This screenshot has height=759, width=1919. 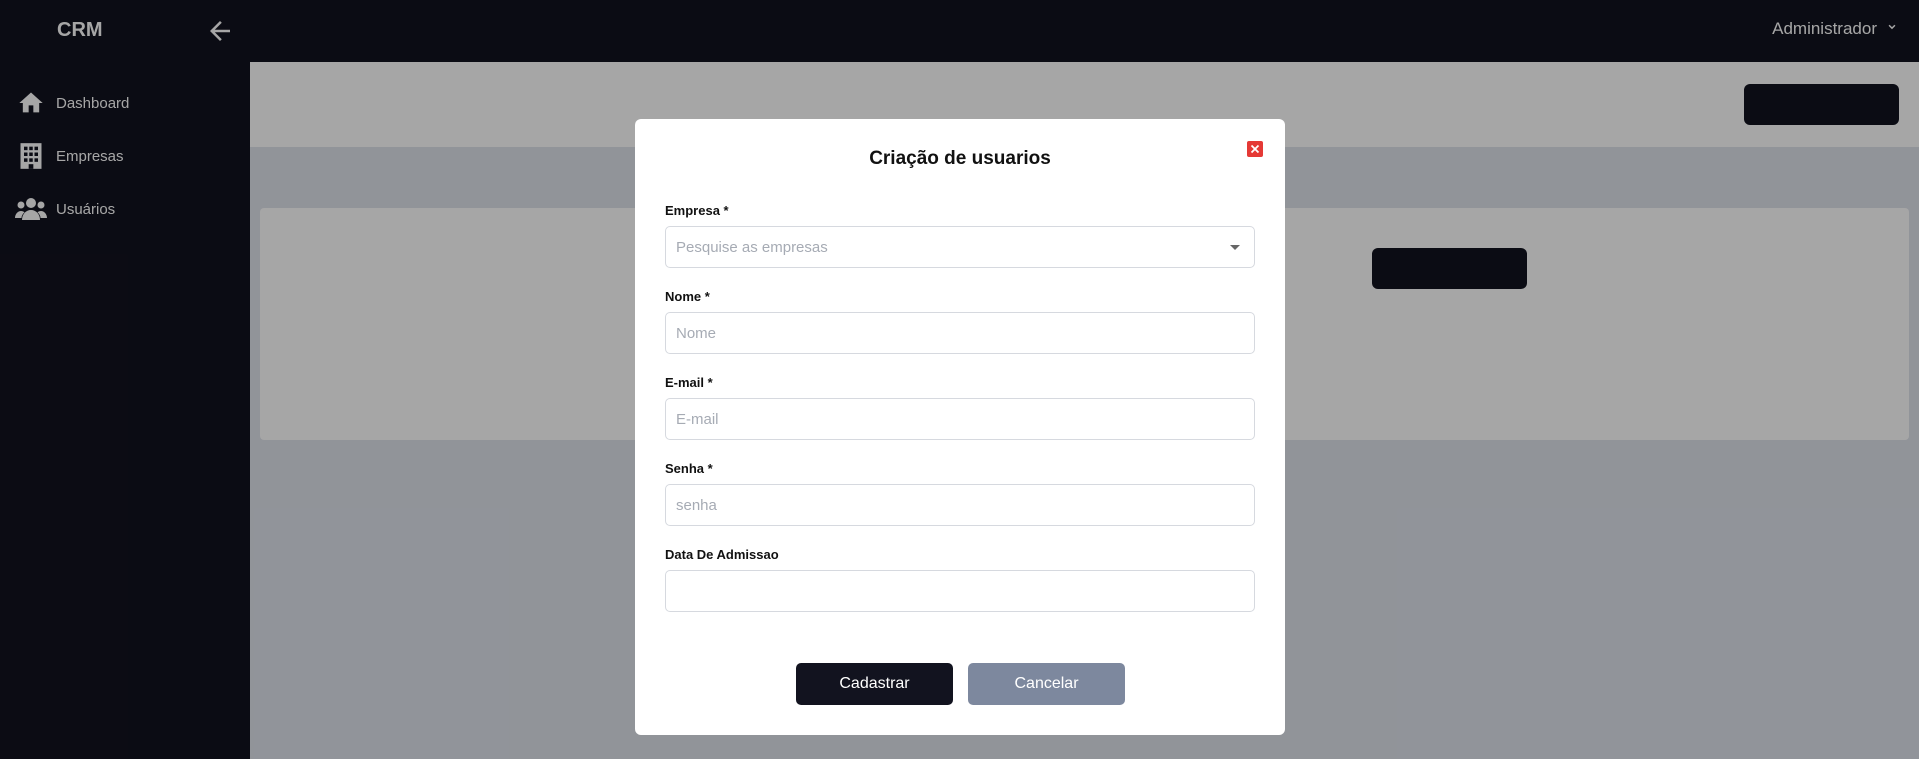 I want to click on cancelar-button: Cancelar, so click(x=1046, y=684).